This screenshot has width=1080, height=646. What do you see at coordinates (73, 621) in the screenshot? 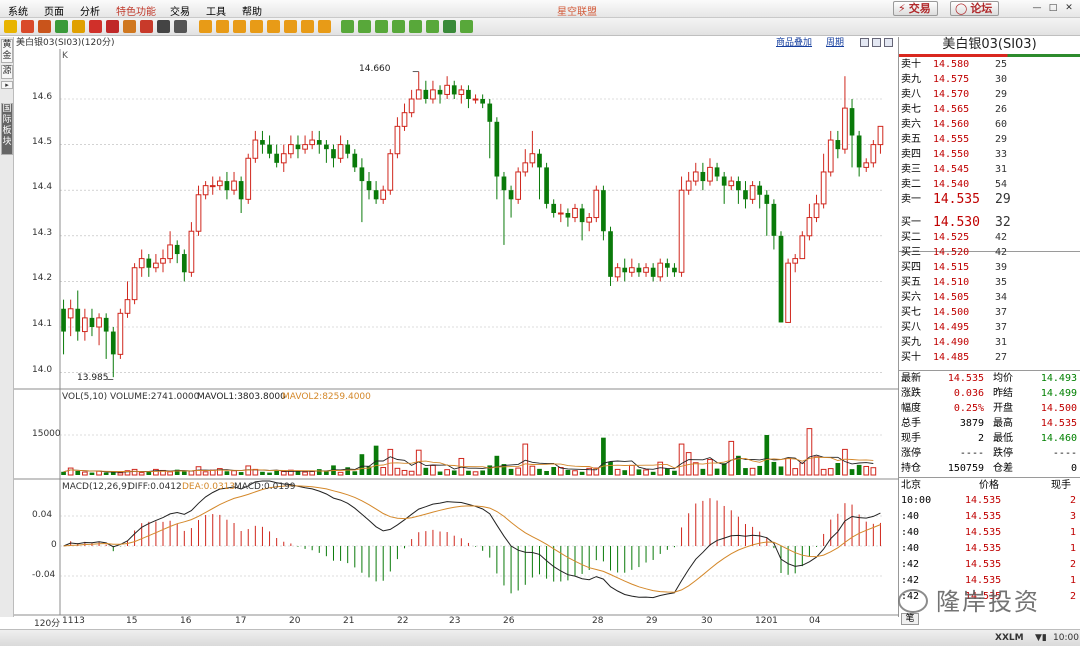
I see `x-tick: 1113` at bounding box center [73, 621].